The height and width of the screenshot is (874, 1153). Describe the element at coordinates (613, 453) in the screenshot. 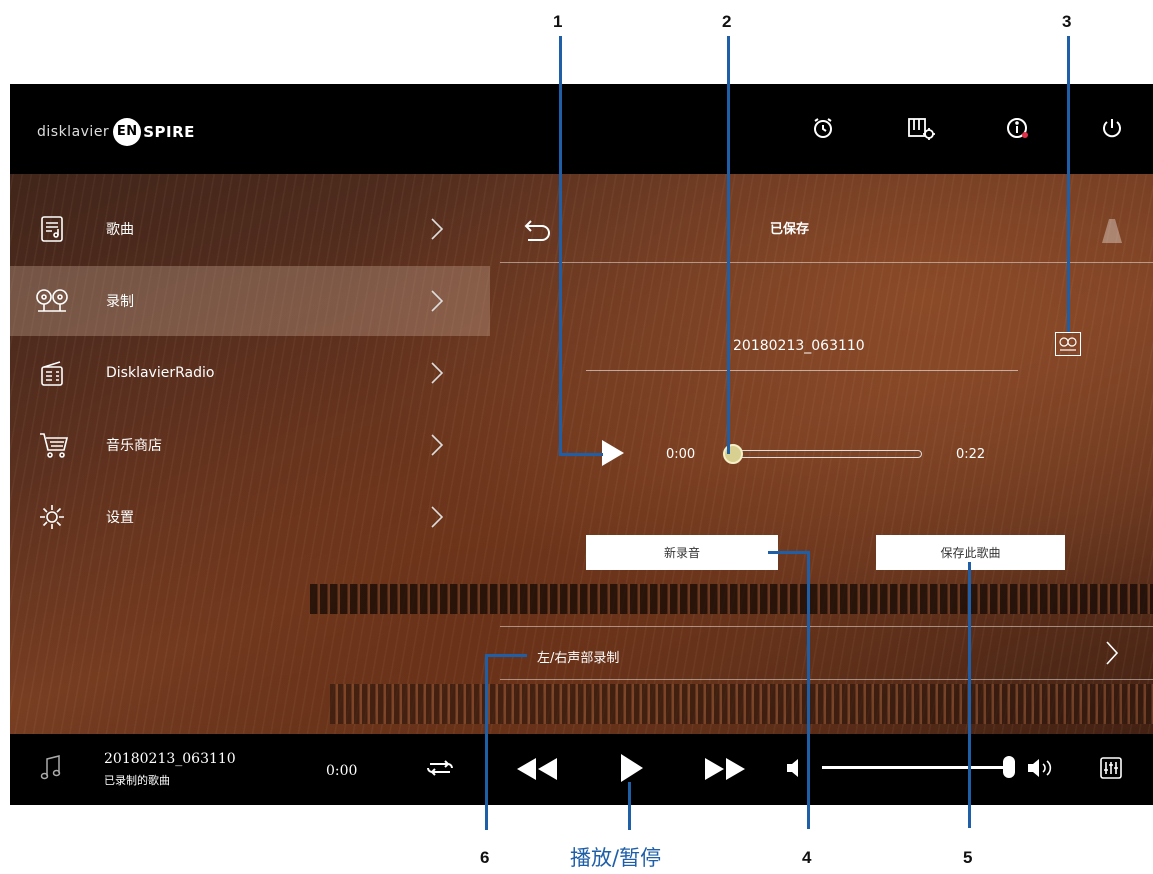

I see `play-preview-icon` at that location.